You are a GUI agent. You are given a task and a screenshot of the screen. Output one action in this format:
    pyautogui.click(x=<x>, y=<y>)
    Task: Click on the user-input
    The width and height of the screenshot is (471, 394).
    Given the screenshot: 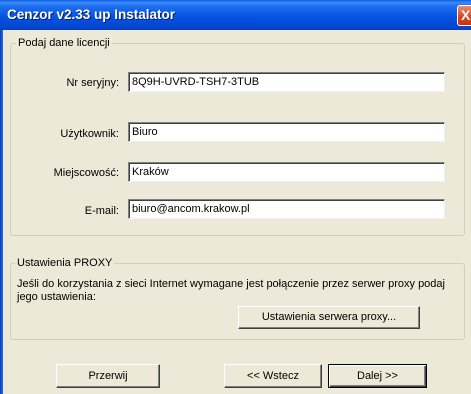 What is the action you would take?
    pyautogui.click(x=286, y=132)
    